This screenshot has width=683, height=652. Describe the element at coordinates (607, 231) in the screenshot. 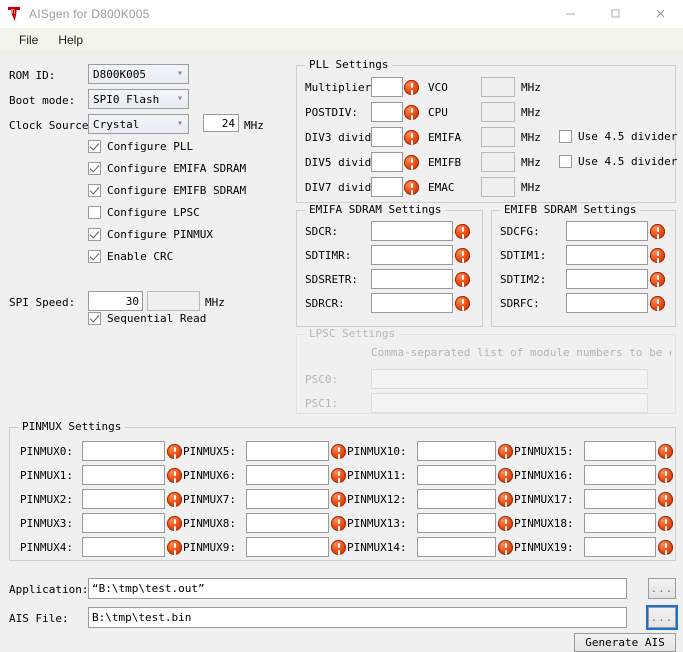

I see `emifb-sdcfg-input` at that location.